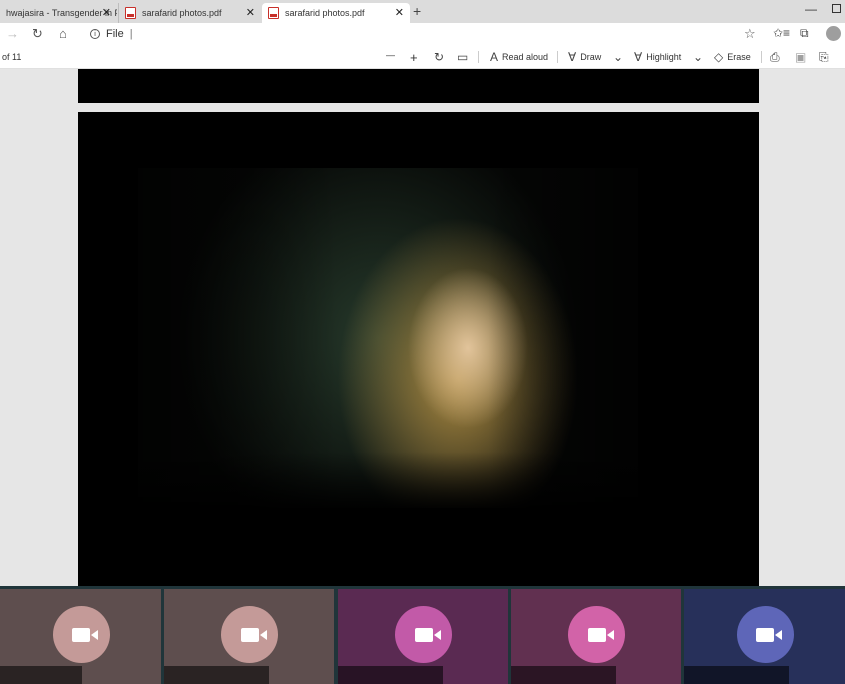 This screenshot has height=684, width=845. What do you see at coordinates (750, 34) in the screenshot?
I see `favorite-star-icon: ☆` at bounding box center [750, 34].